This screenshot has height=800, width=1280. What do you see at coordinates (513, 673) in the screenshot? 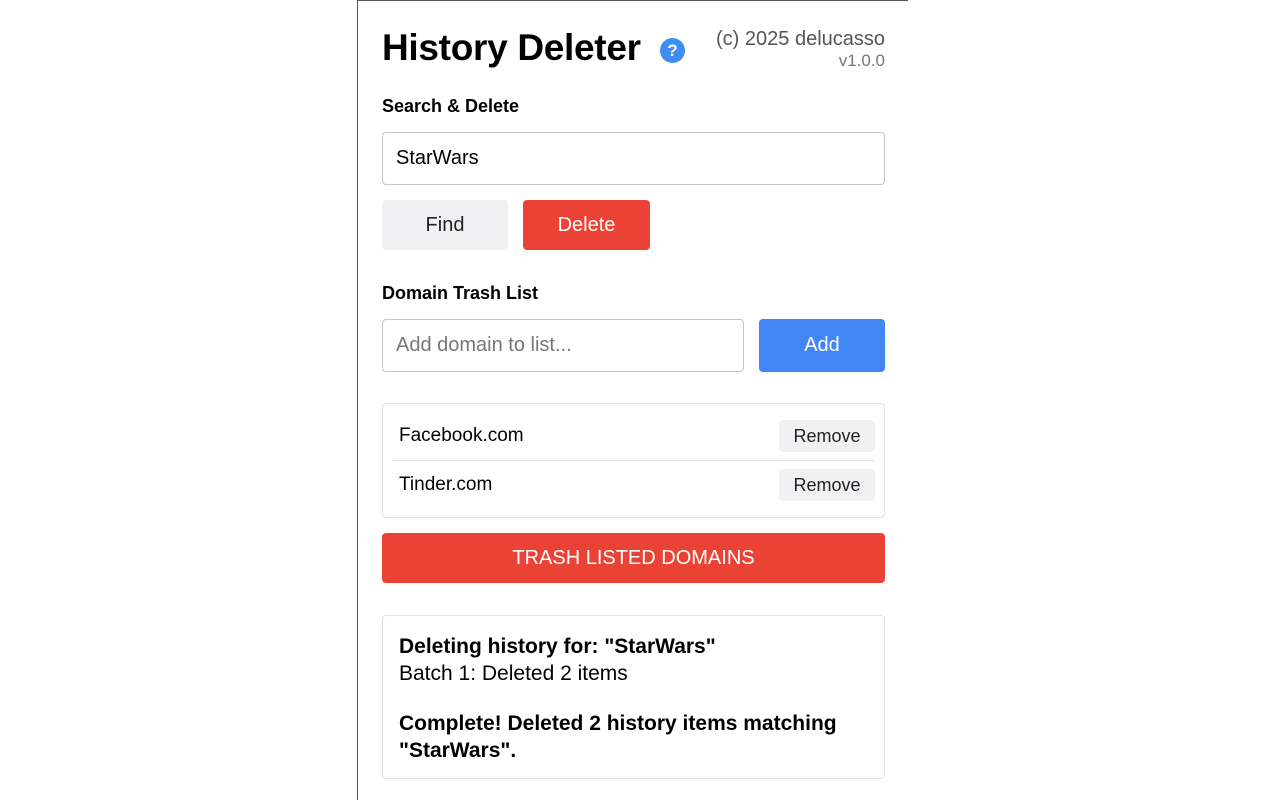
I see `log-line: Batch 1: Deleted 2 items` at bounding box center [513, 673].